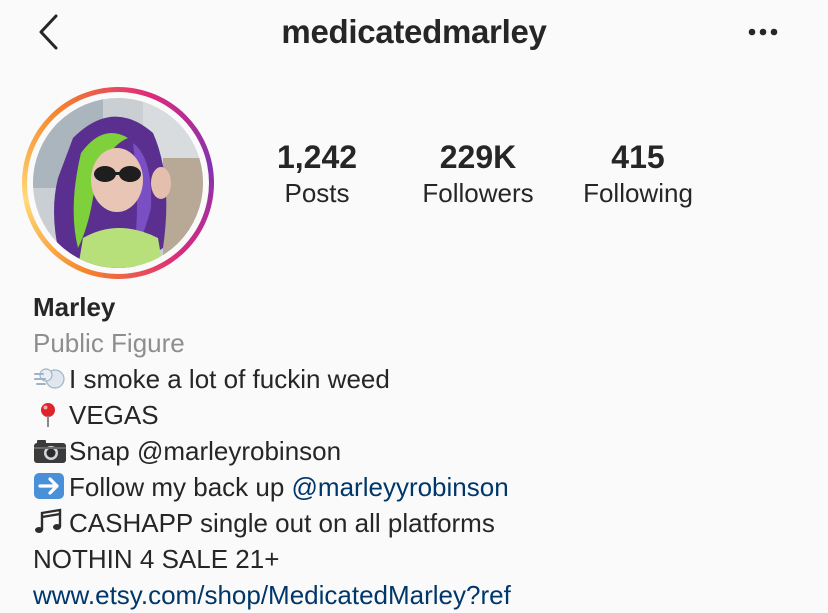 This screenshot has width=828, height=613. What do you see at coordinates (180, 487) in the screenshot?
I see `bio-line-backup-text: Follow my back up` at bounding box center [180, 487].